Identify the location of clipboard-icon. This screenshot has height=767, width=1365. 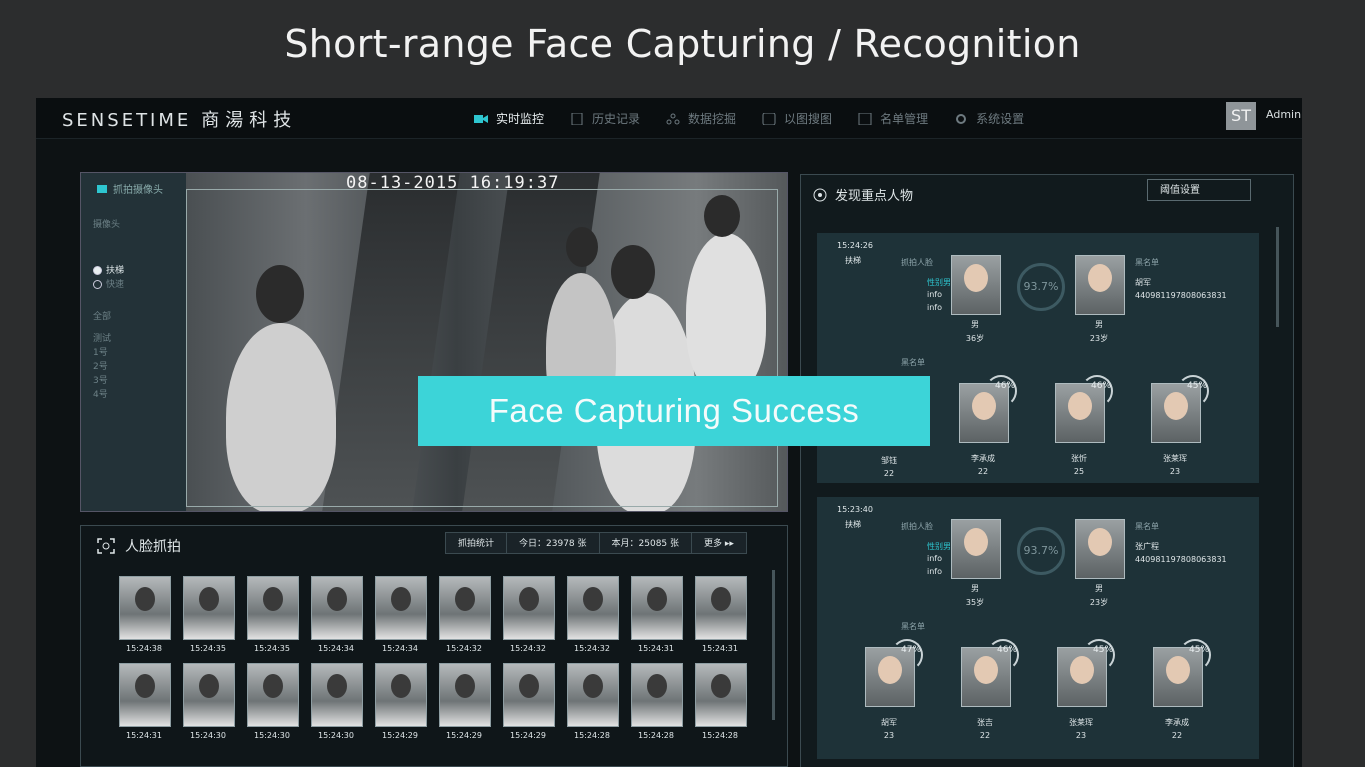
(577, 118).